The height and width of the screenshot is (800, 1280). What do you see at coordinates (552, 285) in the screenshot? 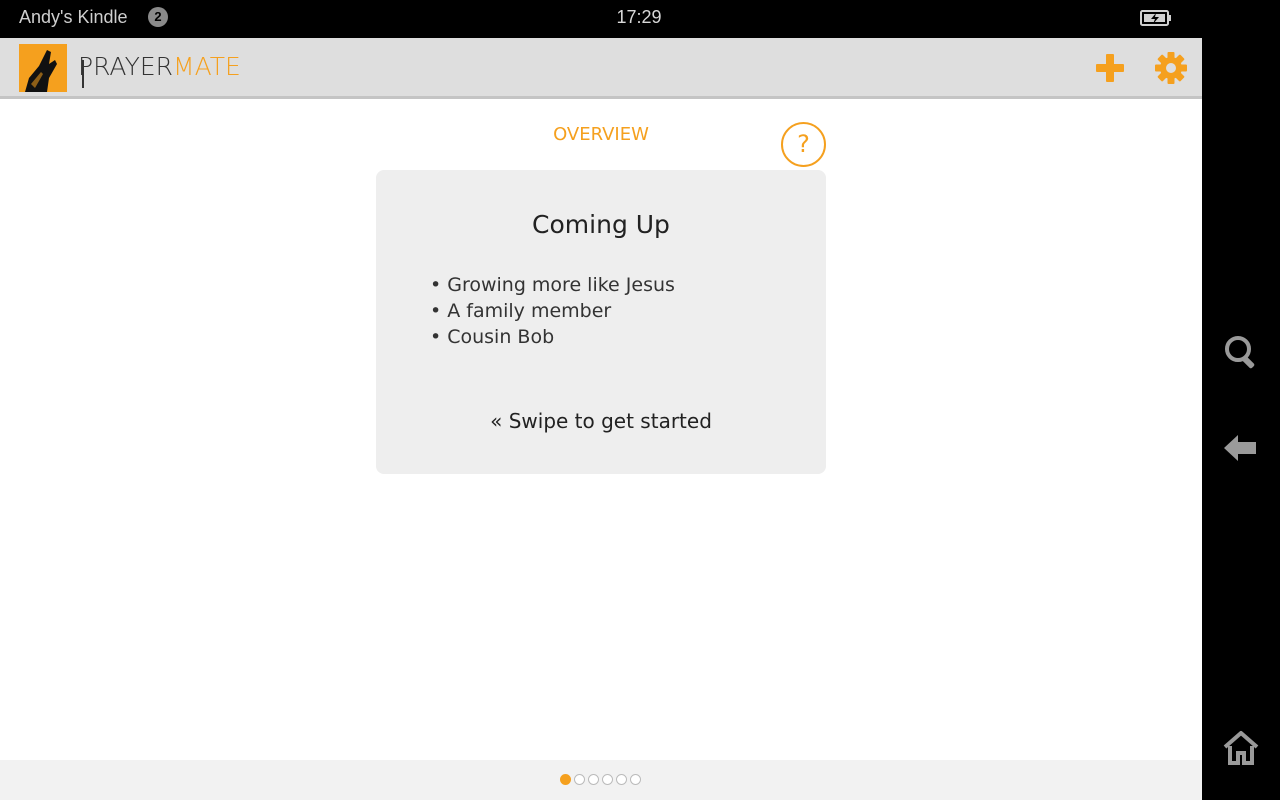
I see `list-item: Growing more like Jesus` at bounding box center [552, 285].